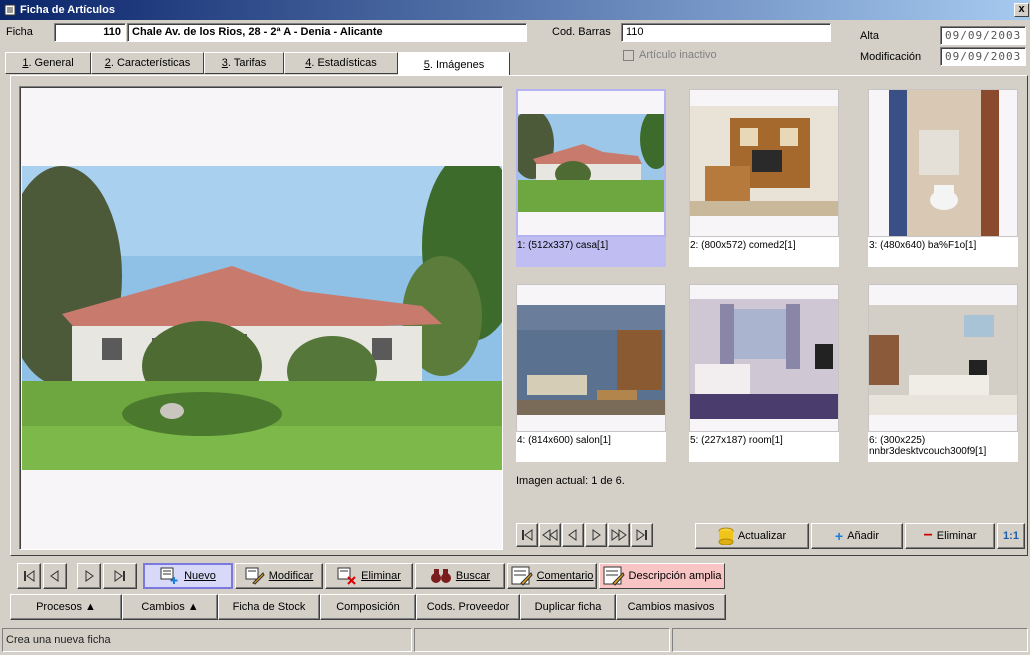 The image size is (1030, 655). I want to click on comment-button: Comentario, so click(552, 576).